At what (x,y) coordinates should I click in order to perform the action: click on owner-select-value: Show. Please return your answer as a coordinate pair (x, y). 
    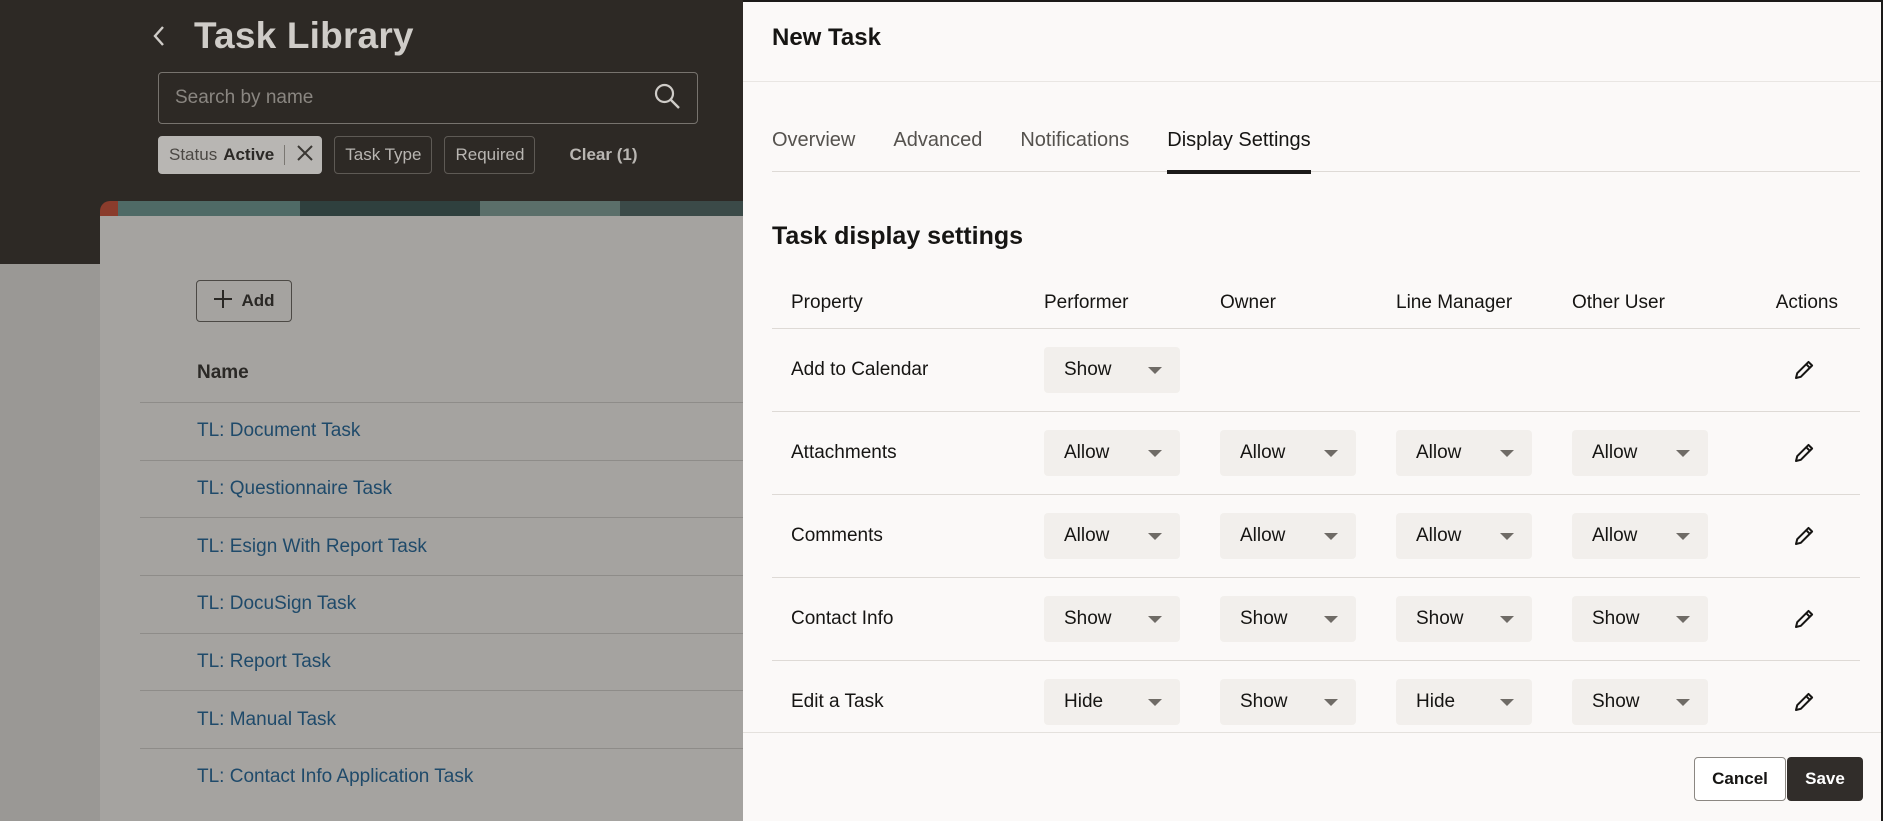
    Looking at the image, I should click on (1264, 701).